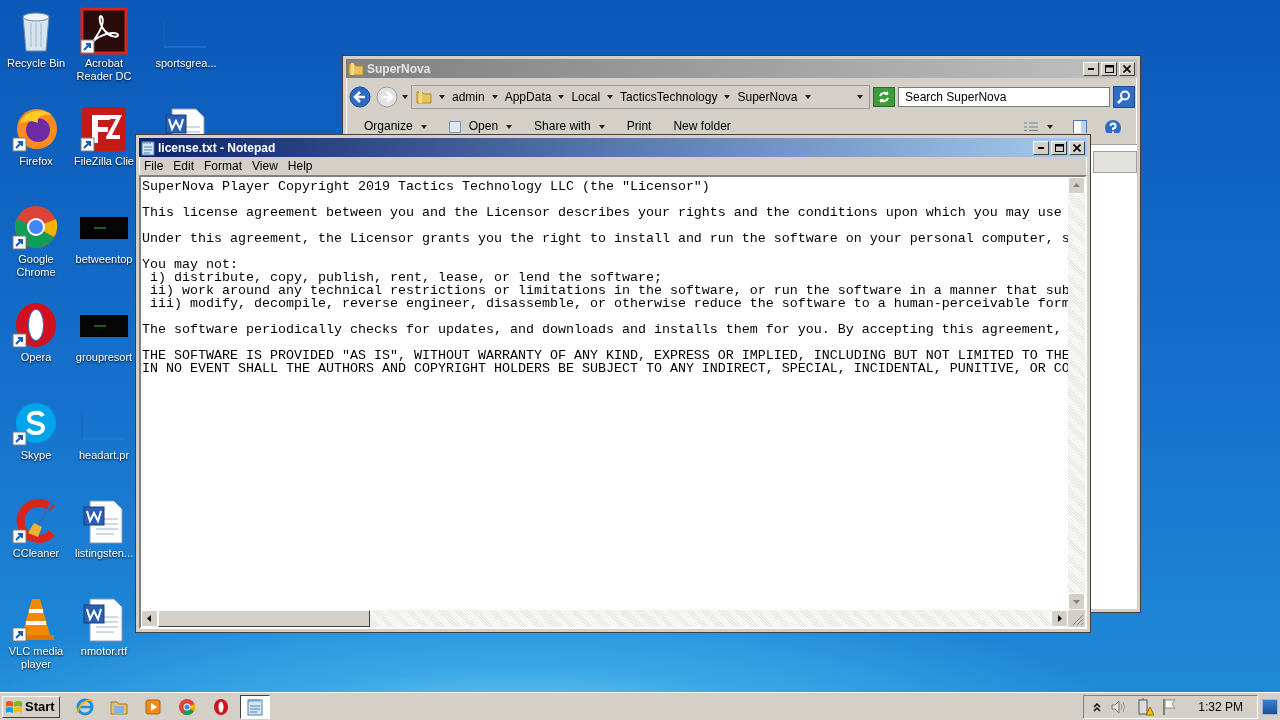  Describe the element at coordinates (36, 266) in the screenshot. I see `desktop-icon-label: Google Chrome` at that location.